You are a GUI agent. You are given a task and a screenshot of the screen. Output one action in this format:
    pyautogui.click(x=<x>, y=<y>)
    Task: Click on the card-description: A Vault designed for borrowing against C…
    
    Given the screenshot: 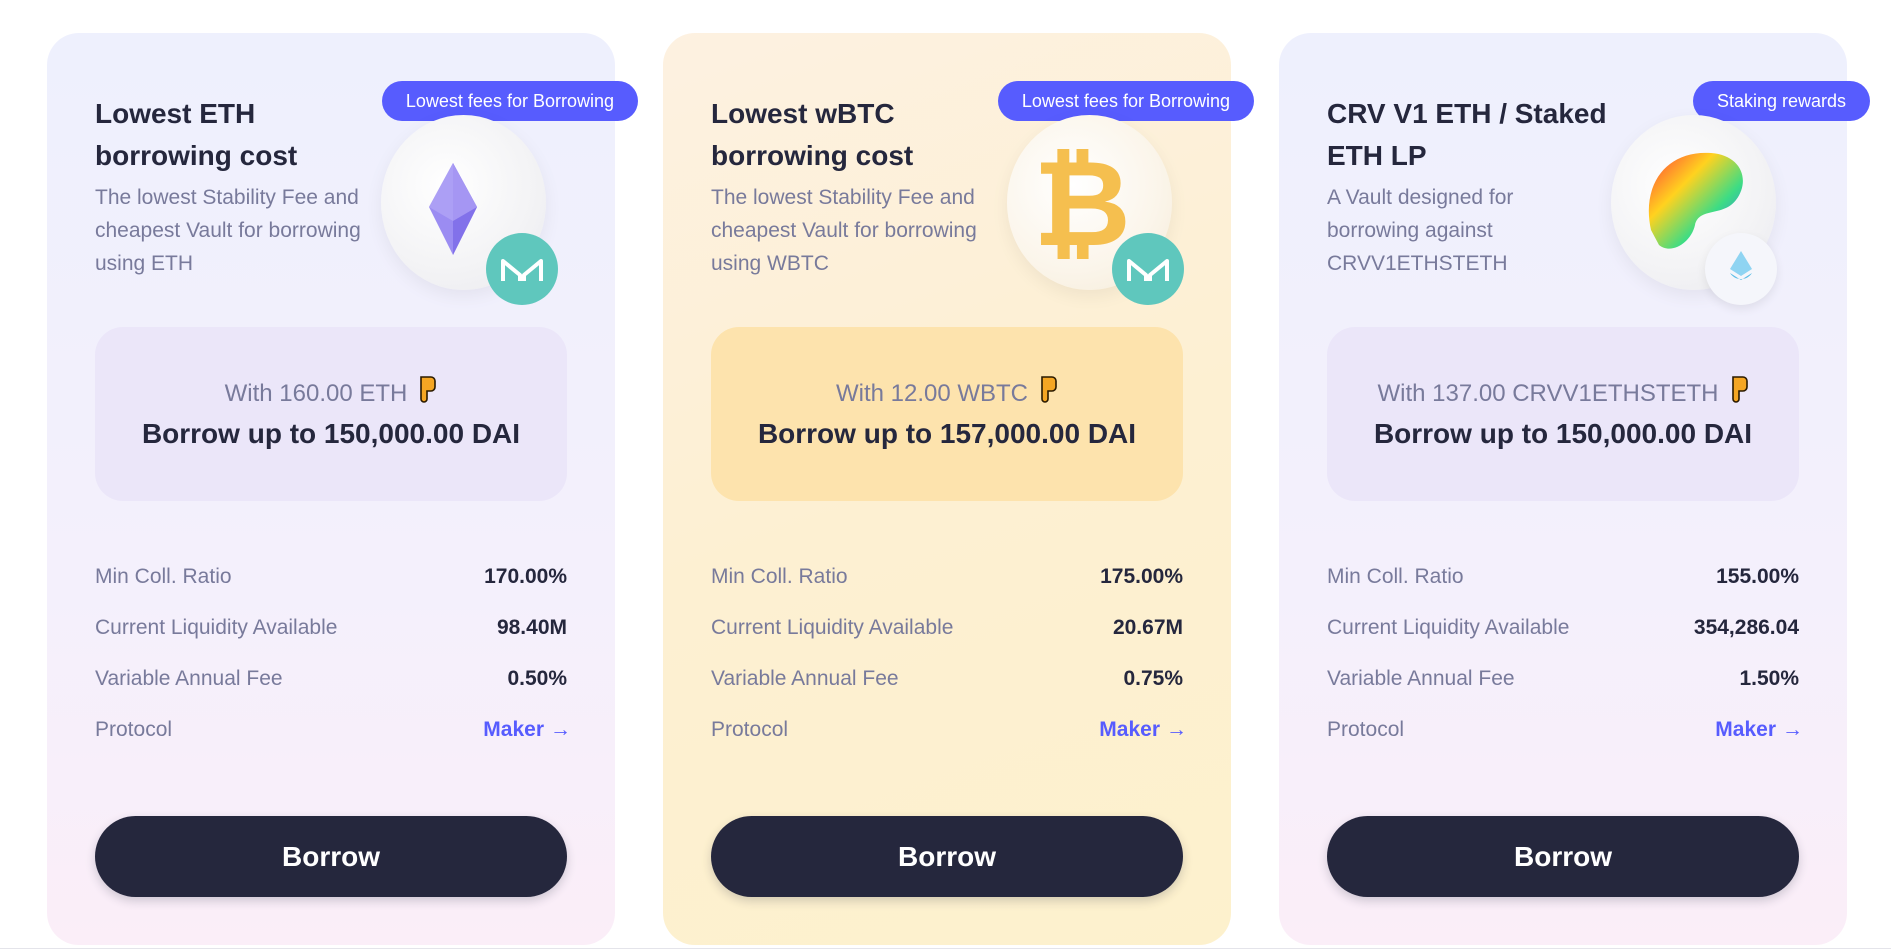 What is the action you would take?
    pyautogui.click(x=1420, y=230)
    